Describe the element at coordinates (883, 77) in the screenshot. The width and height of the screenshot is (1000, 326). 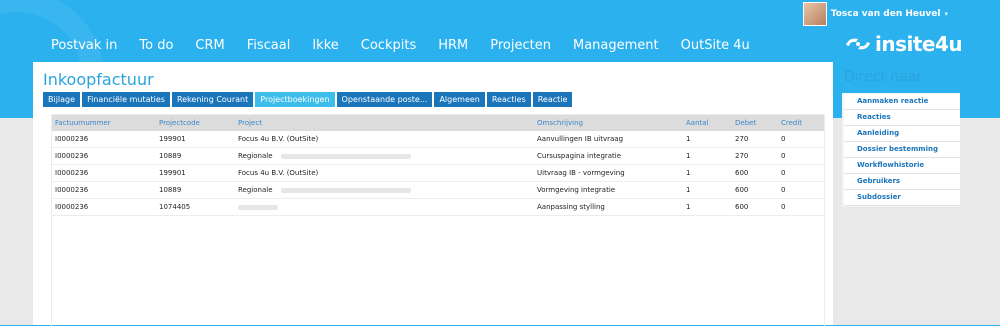
I see `sidebar-title: Direct naar` at that location.